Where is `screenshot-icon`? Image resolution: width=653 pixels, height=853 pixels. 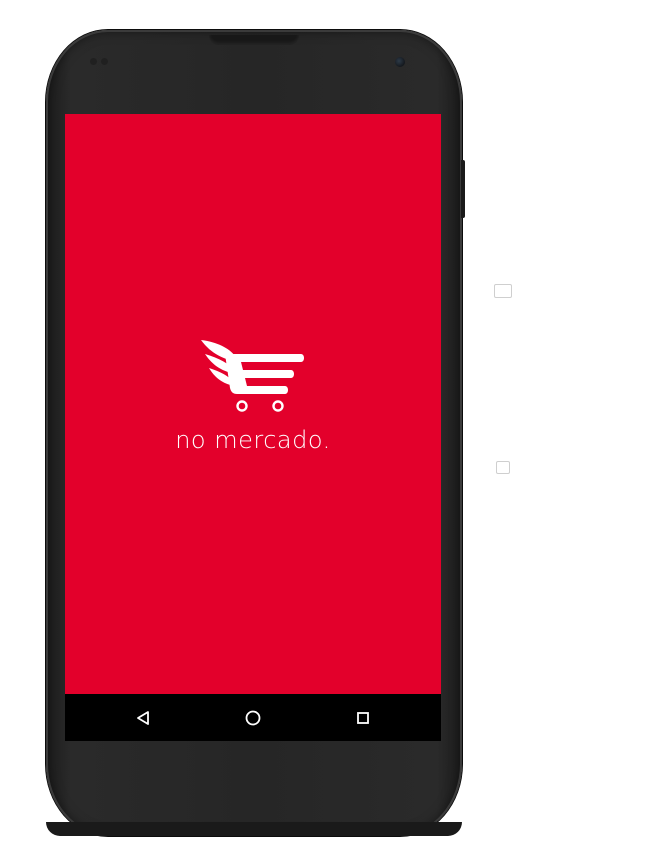
screenshot-icon is located at coordinates (503, 291).